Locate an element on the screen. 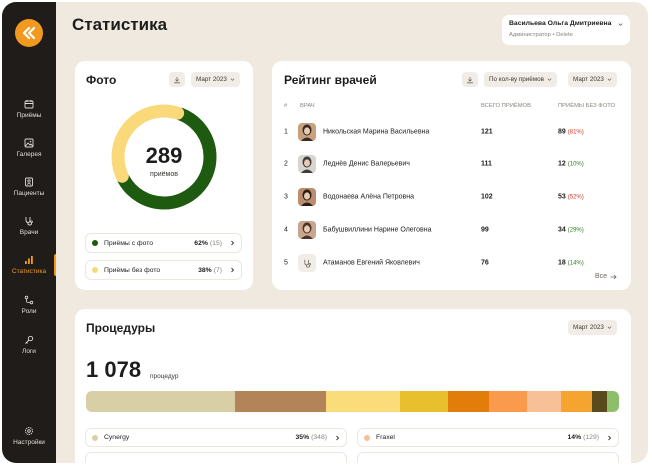 Image resolution: width=652 pixels, height=466 pixels. user-role: Администратор is located at coordinates (530, 35).